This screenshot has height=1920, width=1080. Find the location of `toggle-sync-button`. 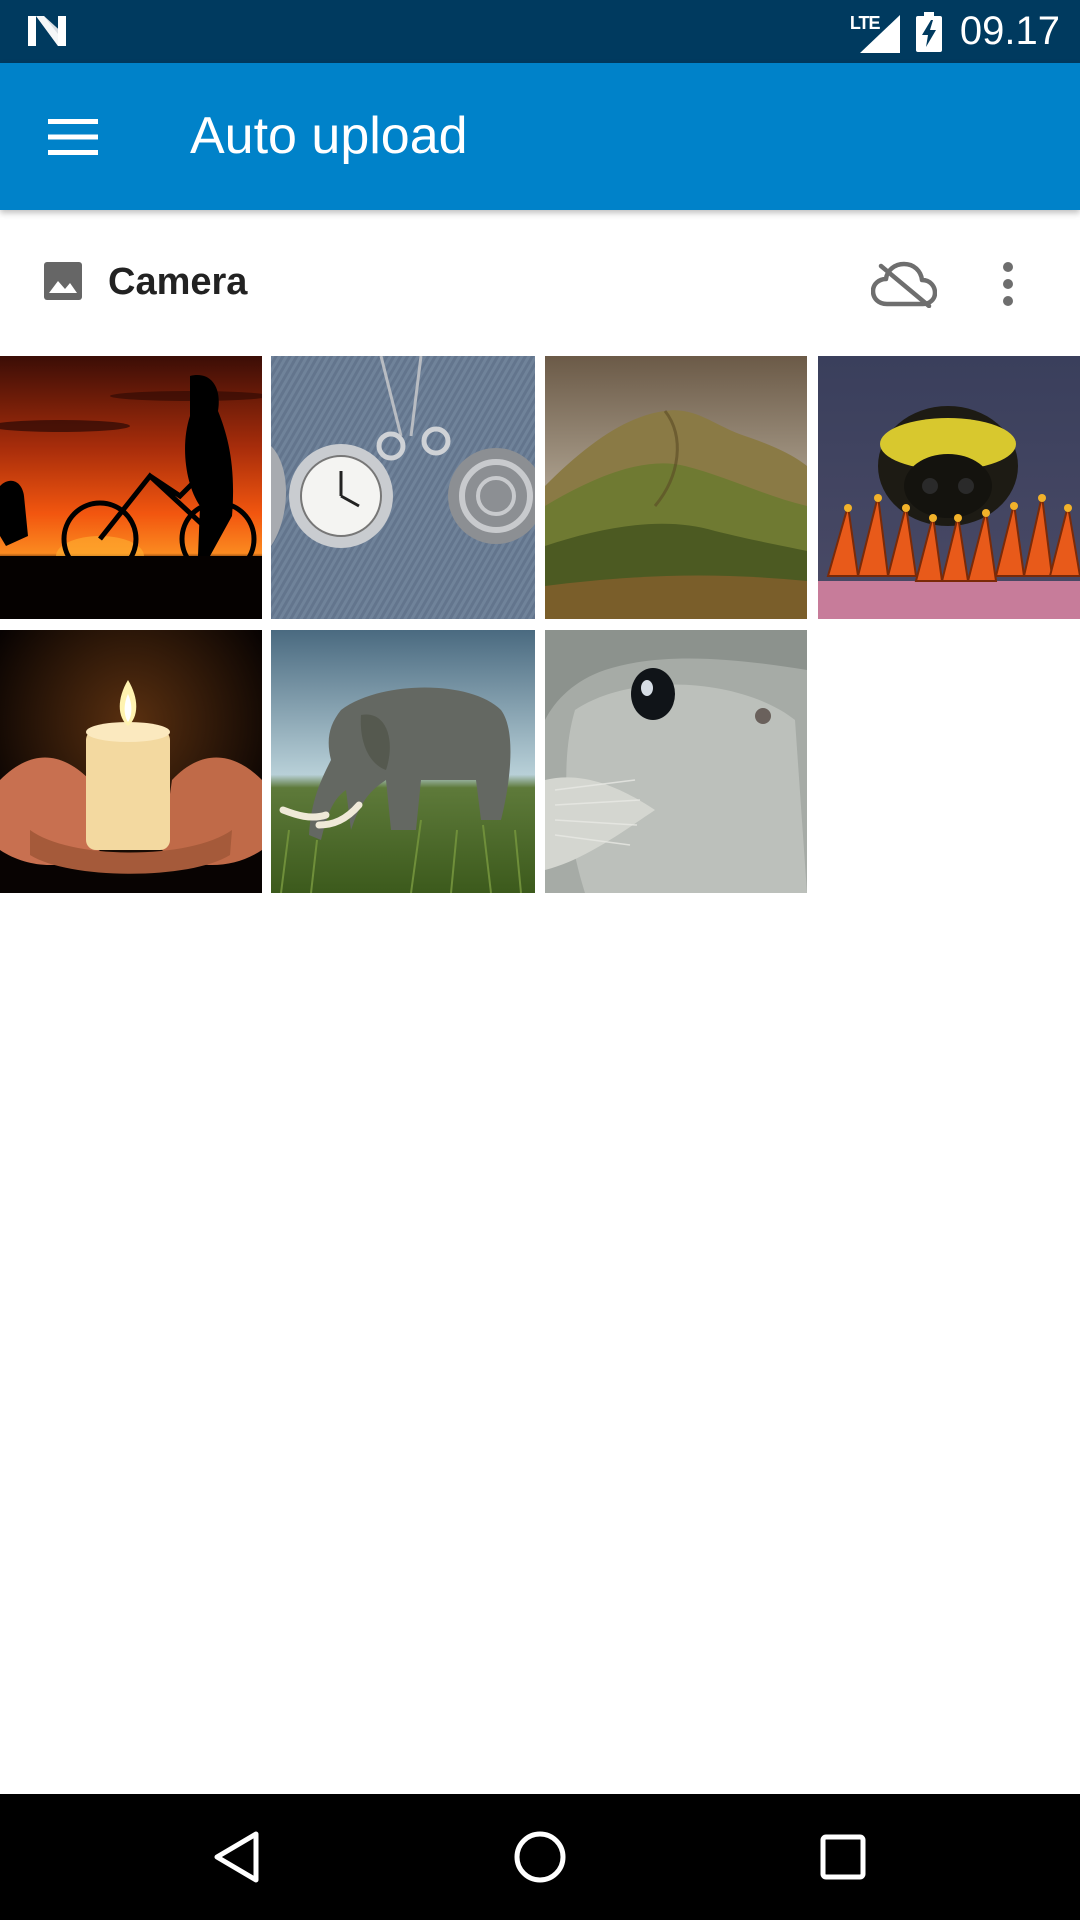

toggle-sync-button is located at coordinates (904, 284).